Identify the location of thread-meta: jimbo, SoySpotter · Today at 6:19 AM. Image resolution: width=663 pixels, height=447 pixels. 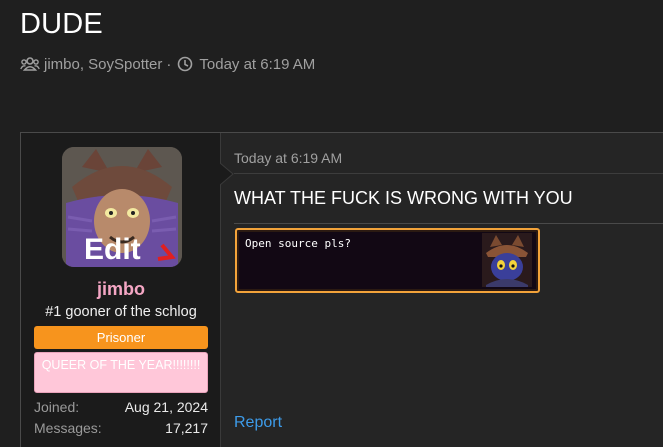
(167, 64).